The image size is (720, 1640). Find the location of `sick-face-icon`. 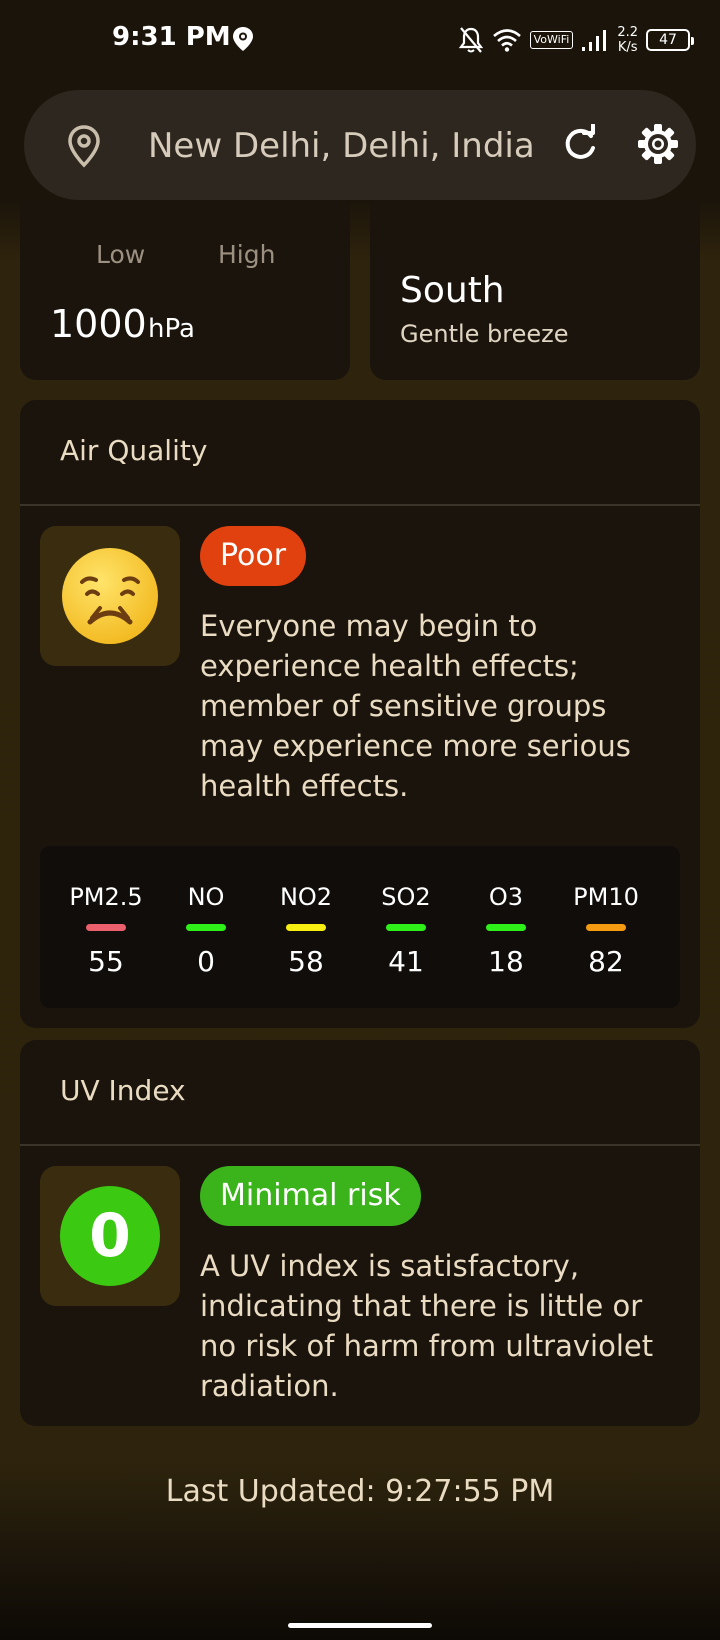

sick-face-icon is located at coordinates (110, 596).